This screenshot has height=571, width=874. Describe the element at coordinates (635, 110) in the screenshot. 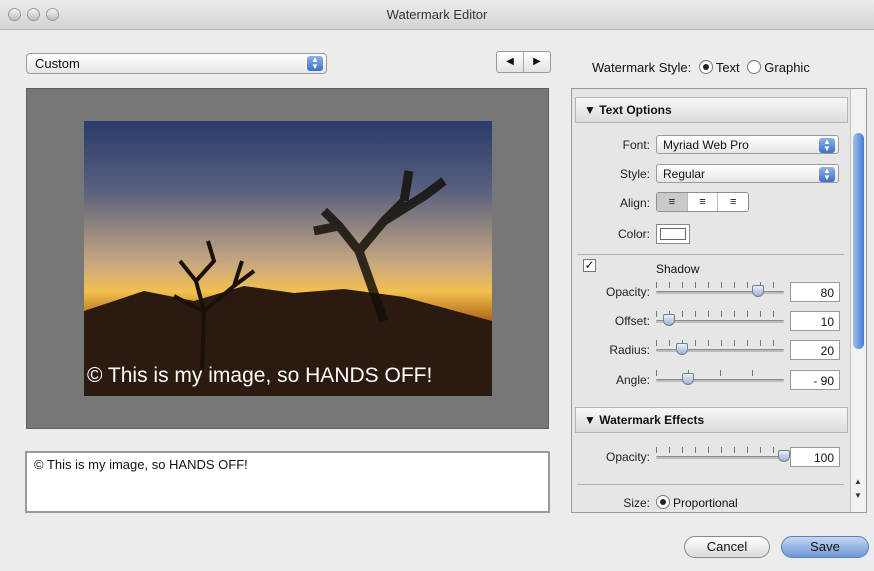

I see `text-options-title: Text Options` at that location.